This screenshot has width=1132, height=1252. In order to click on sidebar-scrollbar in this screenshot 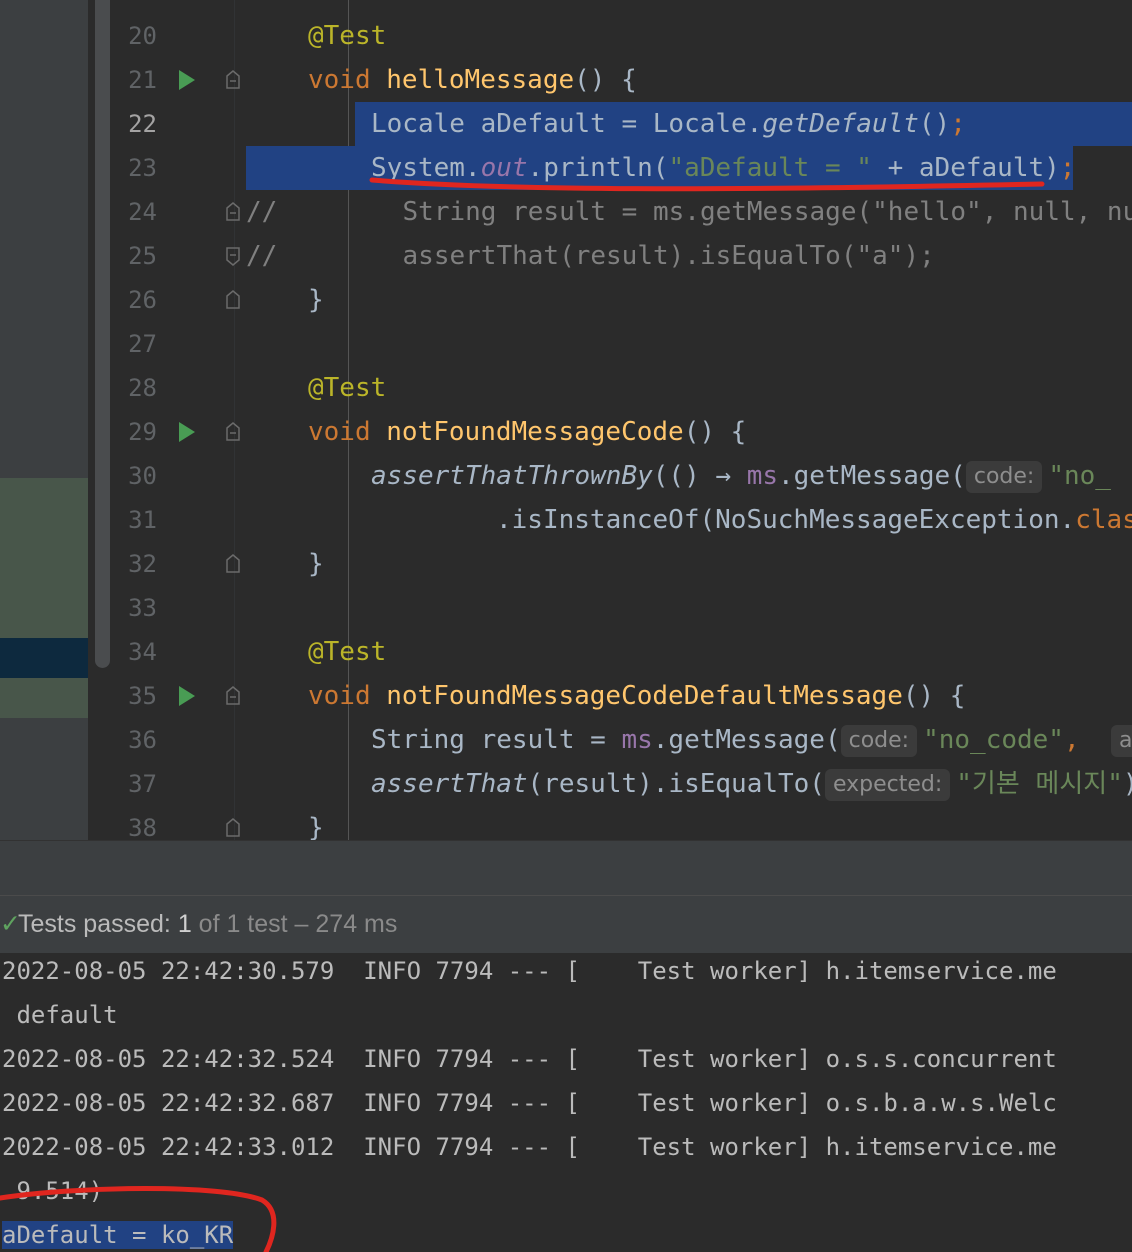, I will do `click(102, 334)`.